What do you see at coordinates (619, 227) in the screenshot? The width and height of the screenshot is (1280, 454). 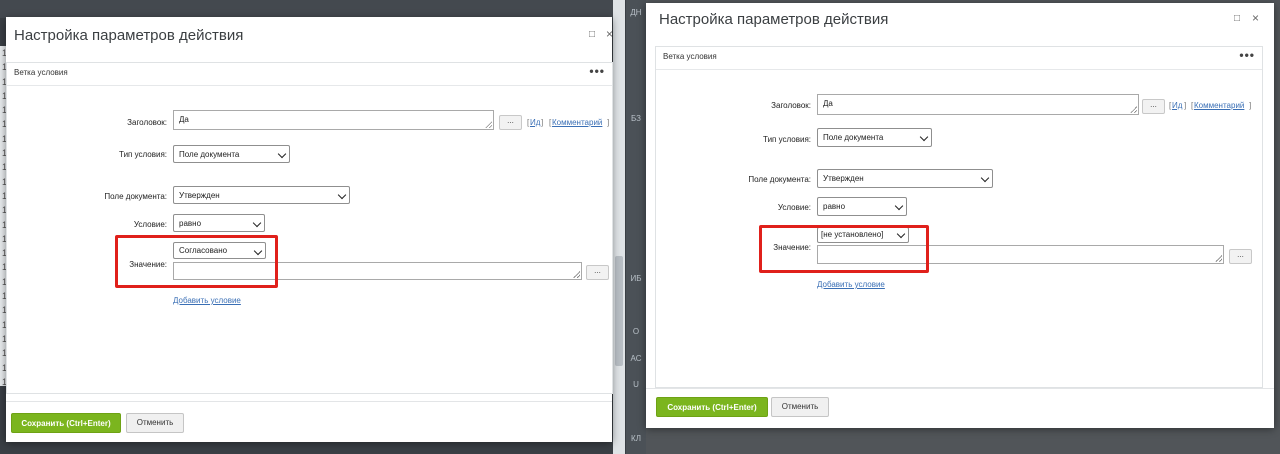 I see `left-scrollbar-track` at bounding box center [619, 227].